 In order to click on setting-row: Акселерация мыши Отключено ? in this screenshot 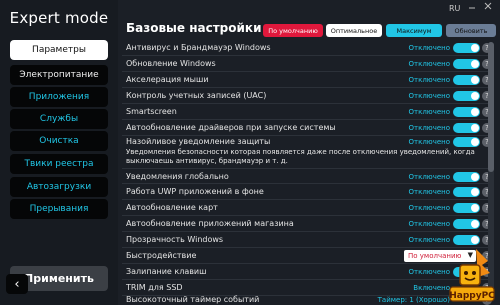, I will do `click(308, 80)`.